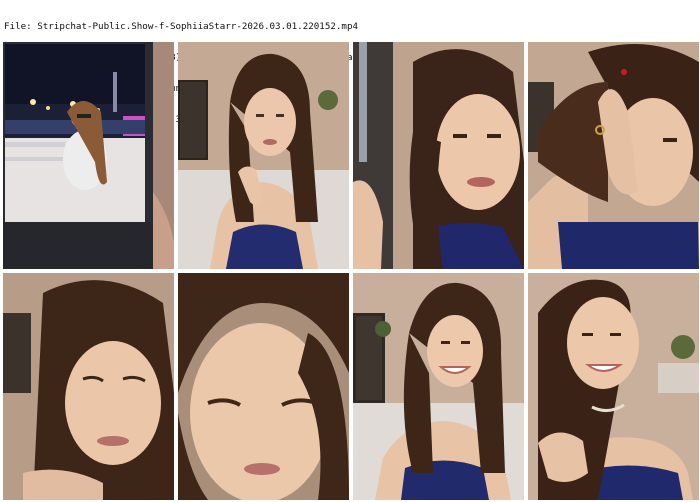 The width and height of the screenshot is (700, 502). I want to click on thumbnail-1-image, so click(88, 155).